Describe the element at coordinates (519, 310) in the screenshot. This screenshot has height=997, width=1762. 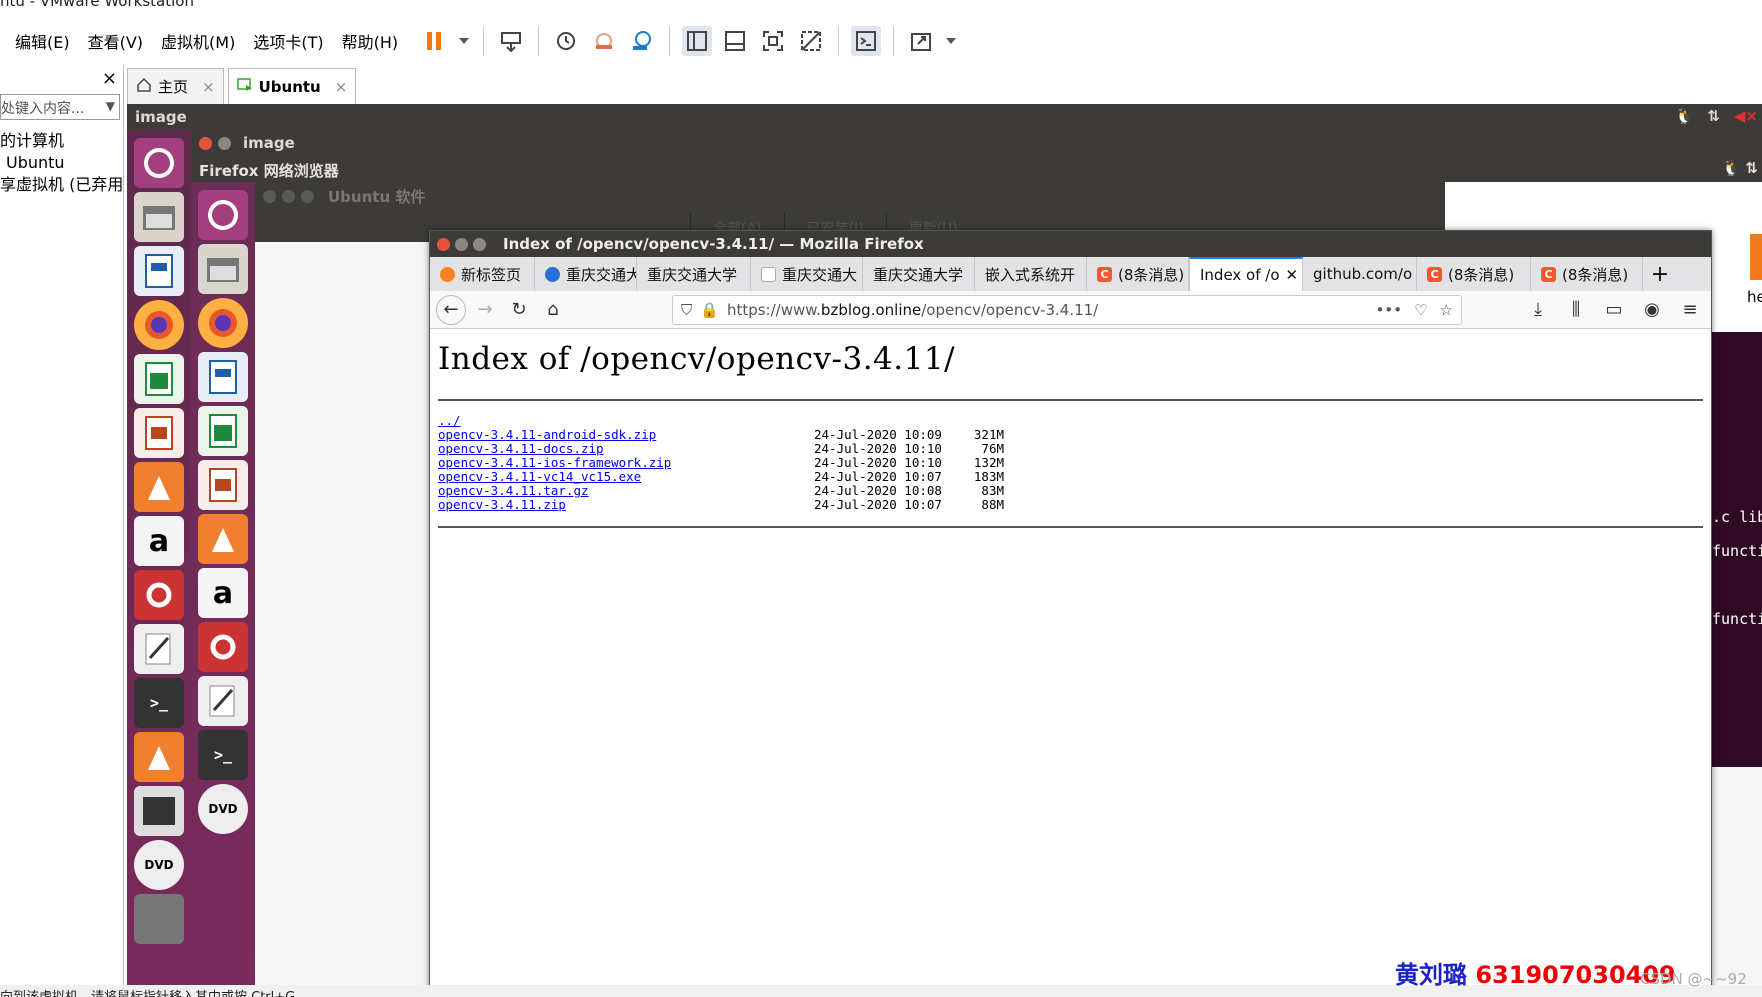
I see `reload-icon: ↻` at that location.